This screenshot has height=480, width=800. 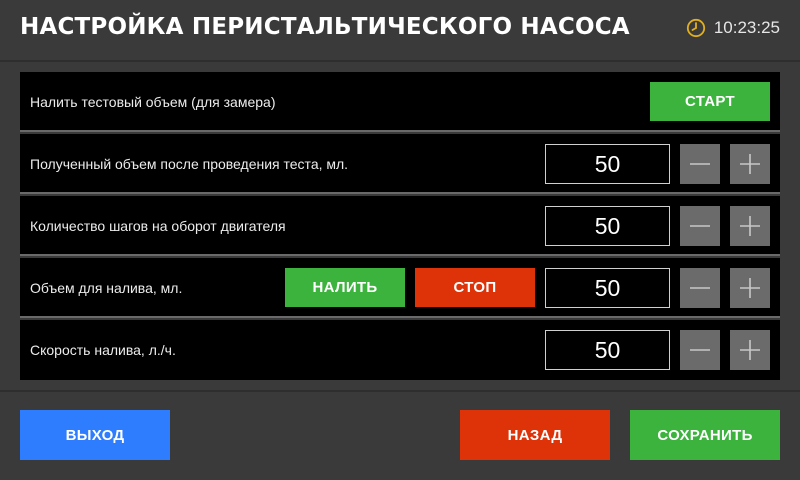 I want to click on measured-volume-field: 50, so click(x=607, y=164).